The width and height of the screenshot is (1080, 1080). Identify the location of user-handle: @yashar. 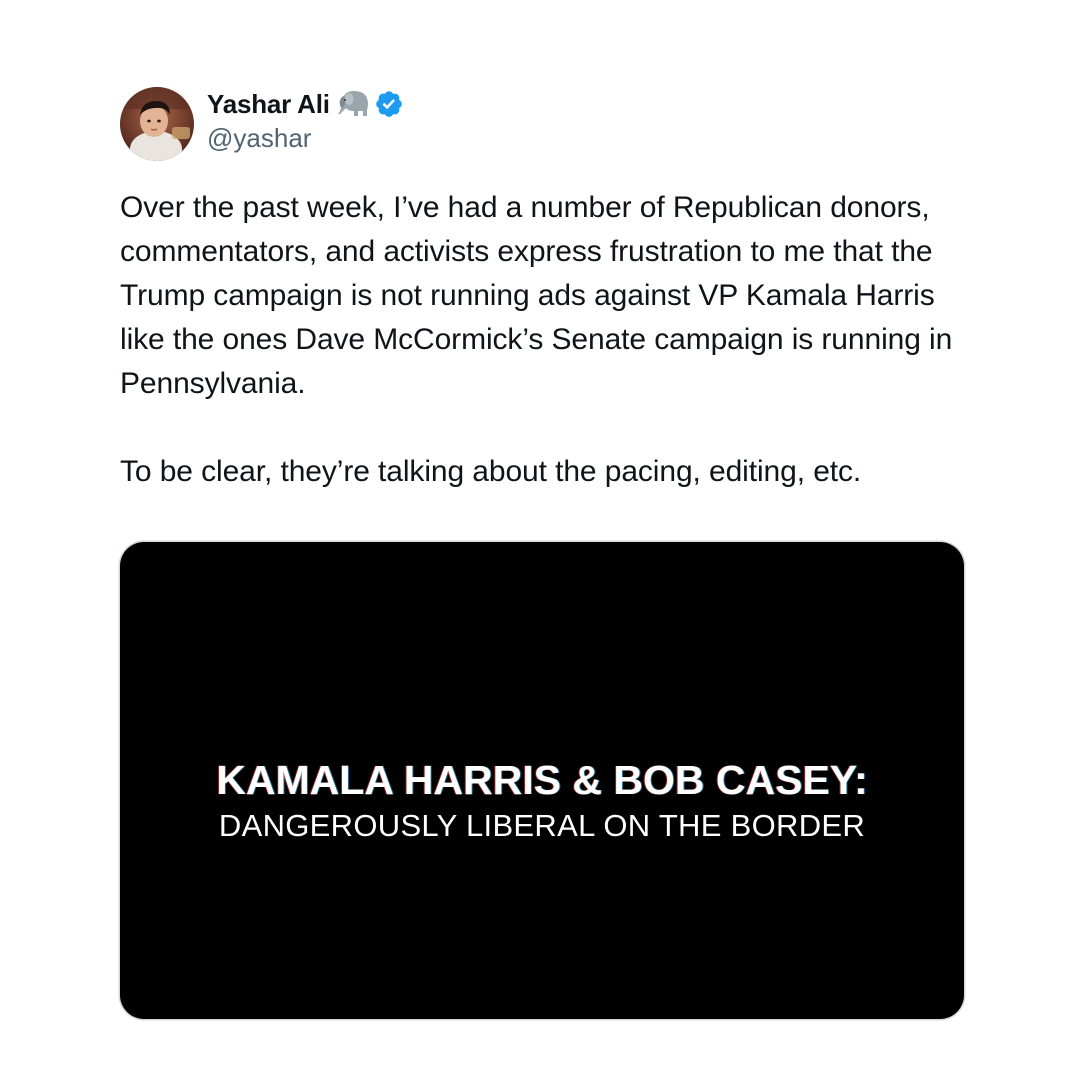
(305, 138).